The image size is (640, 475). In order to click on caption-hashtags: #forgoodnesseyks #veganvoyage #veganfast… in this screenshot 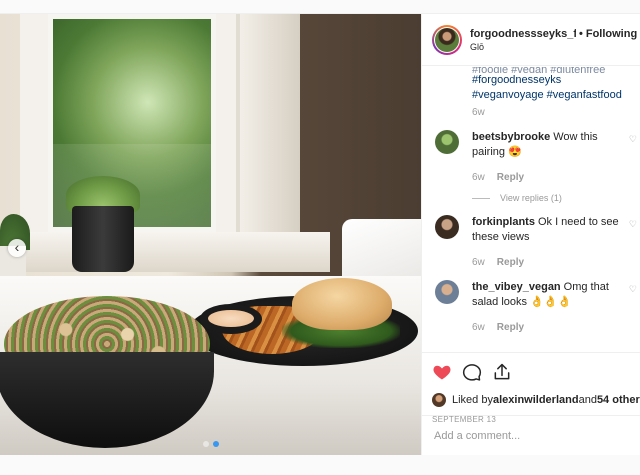, I will do `click(551, 88)`.